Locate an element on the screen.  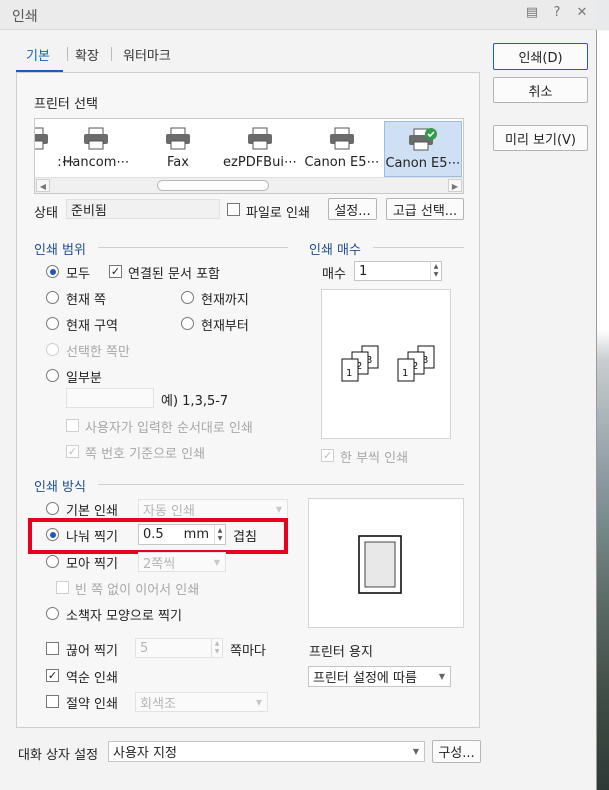
print-method-preview is located at coordinates (386, 563).